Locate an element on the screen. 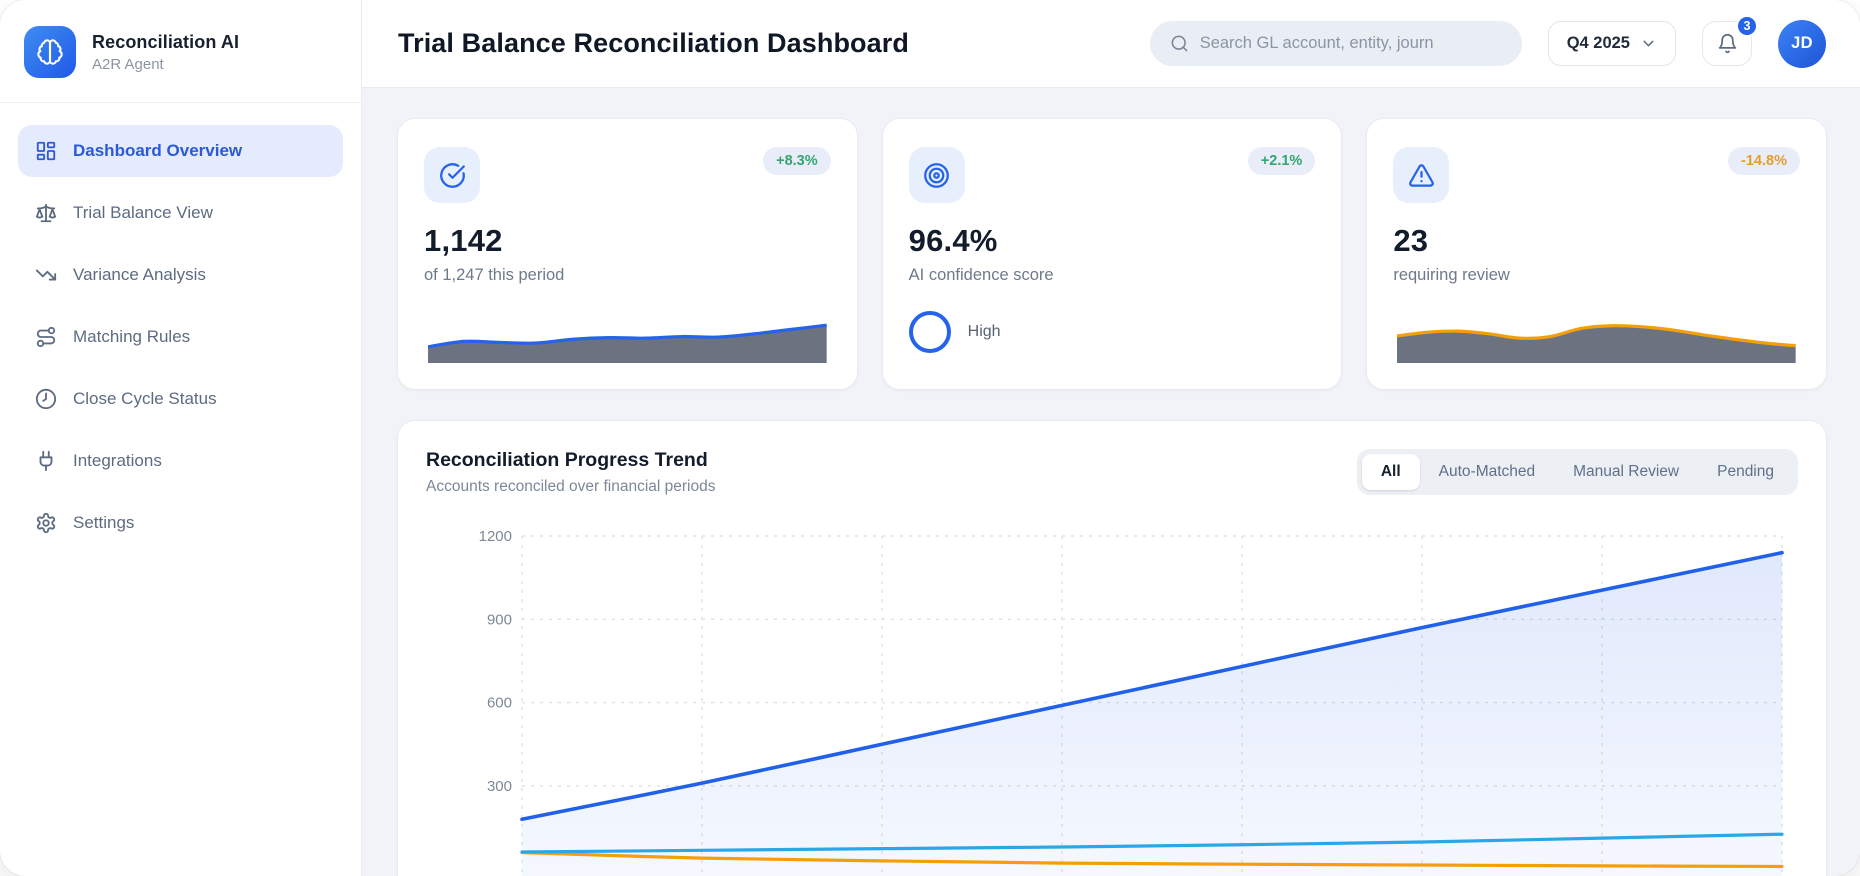 This screenshot has width=1860, height=876. sidebar-item-label: Settings is located at coordinates (104, 522).